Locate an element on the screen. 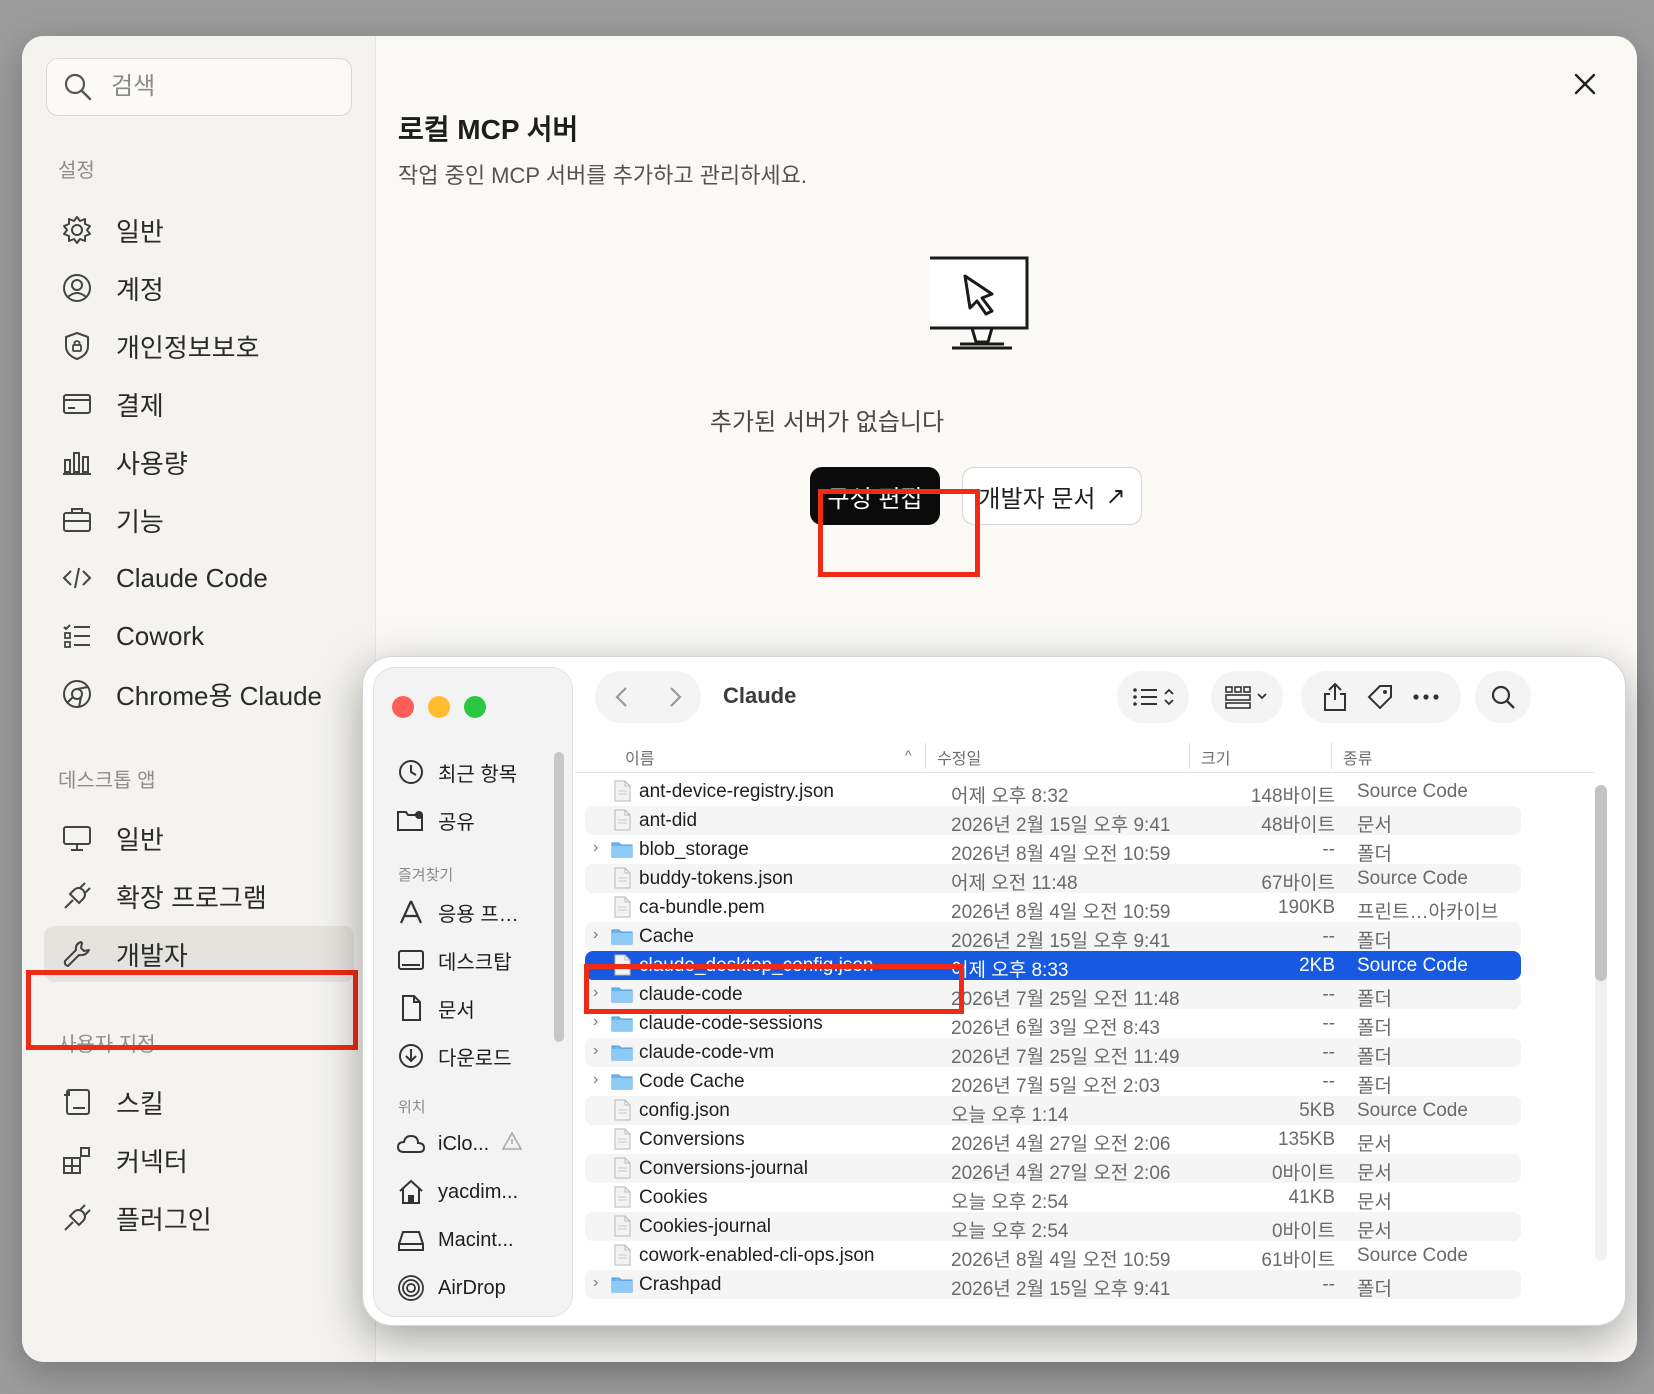 The width and height of the screenshot is (1654, 1394). icloud-icon is located at coordinates (411, 1144).